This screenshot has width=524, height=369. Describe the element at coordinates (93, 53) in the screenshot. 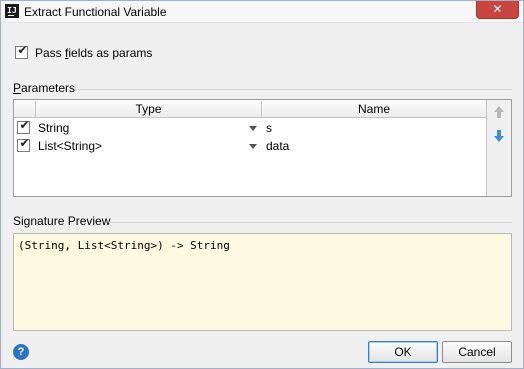

I see `pass-fields-label: Pass fields as params` at that location.